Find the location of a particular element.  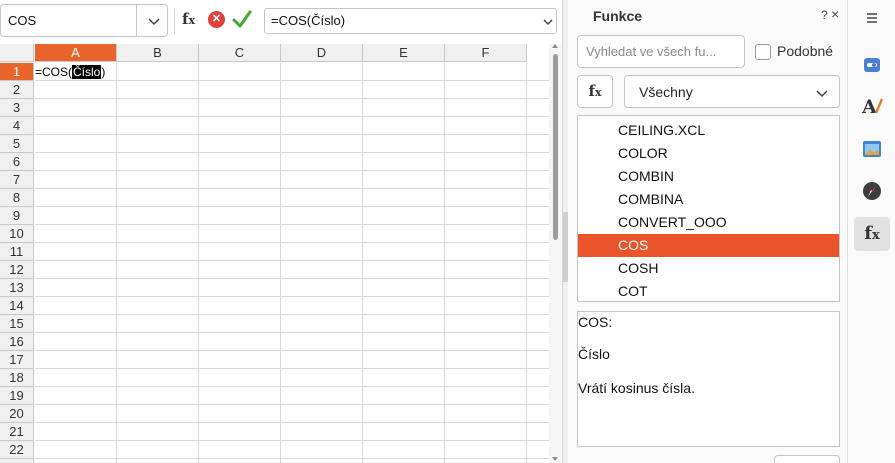

function-wizard-button: fx is located at coordinates (193, 19).